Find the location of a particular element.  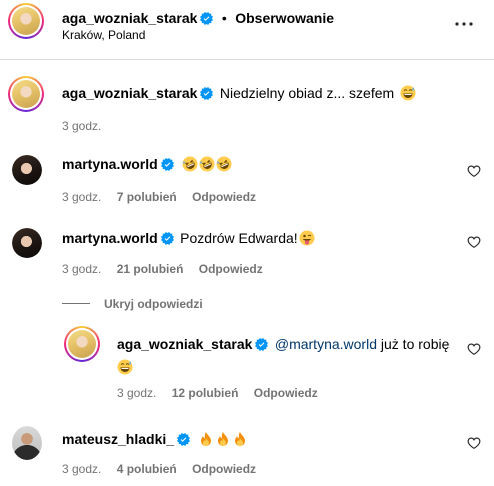

header-username: aga_wozniak_starak is located at coordinates (129, 18).